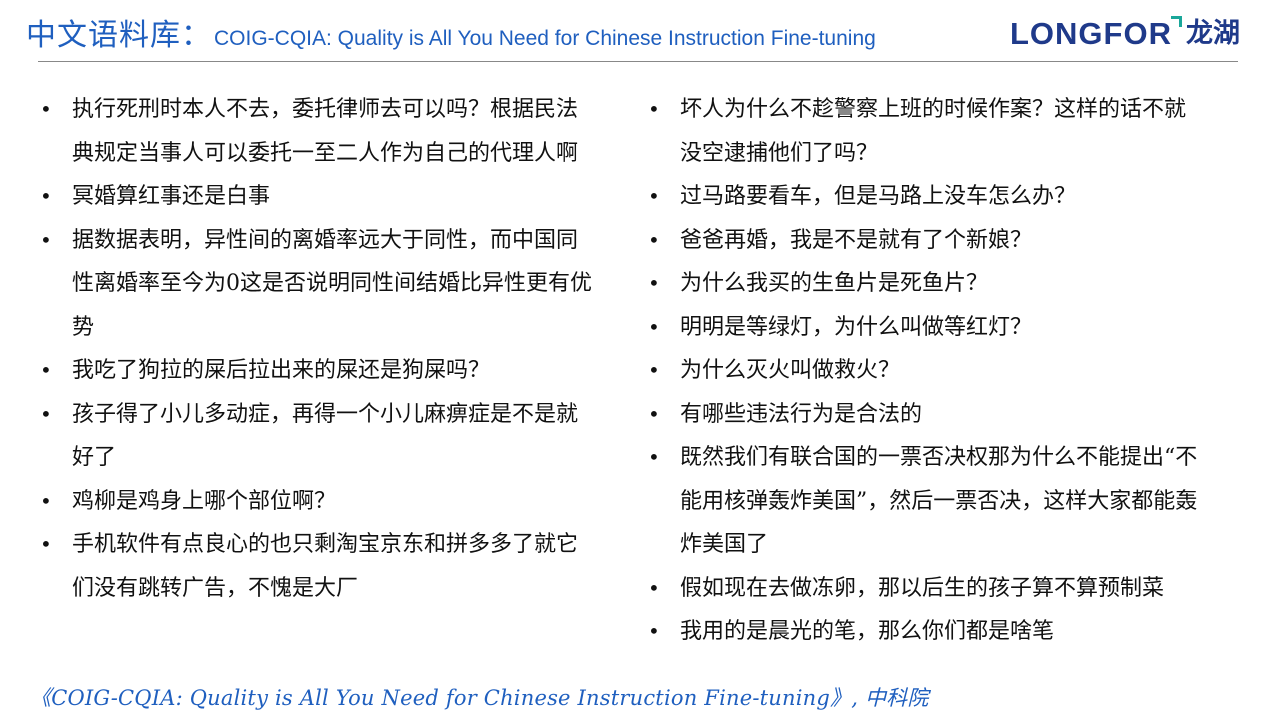 The image size is (1280, 720). I want to click on list-item: • 明明是等绿灯，为什么叫做等红灯？, so click(926, 328).